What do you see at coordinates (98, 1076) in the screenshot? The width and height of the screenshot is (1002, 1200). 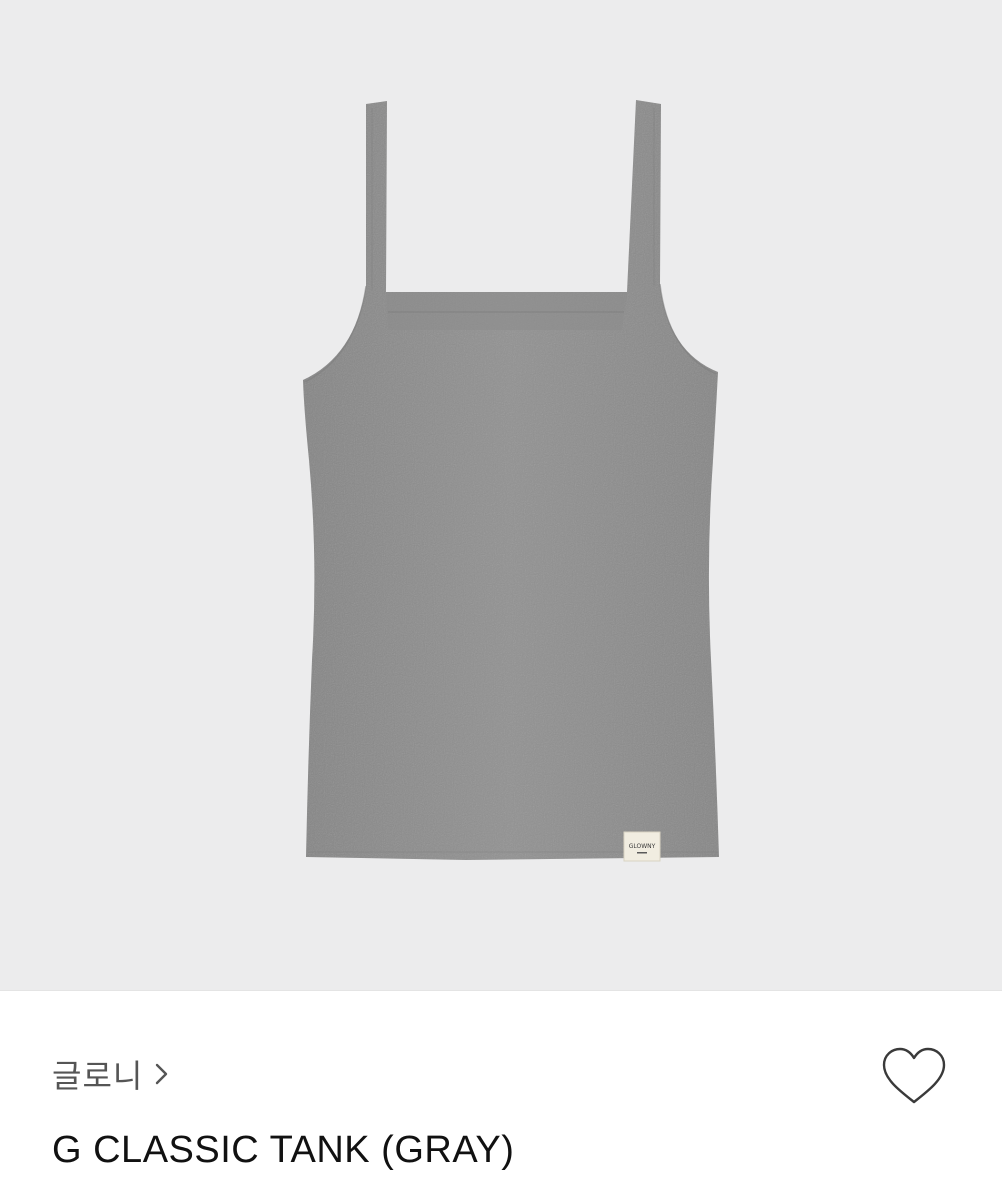 I see `brand-name: 글로니` at bounding box center [98, 1076].